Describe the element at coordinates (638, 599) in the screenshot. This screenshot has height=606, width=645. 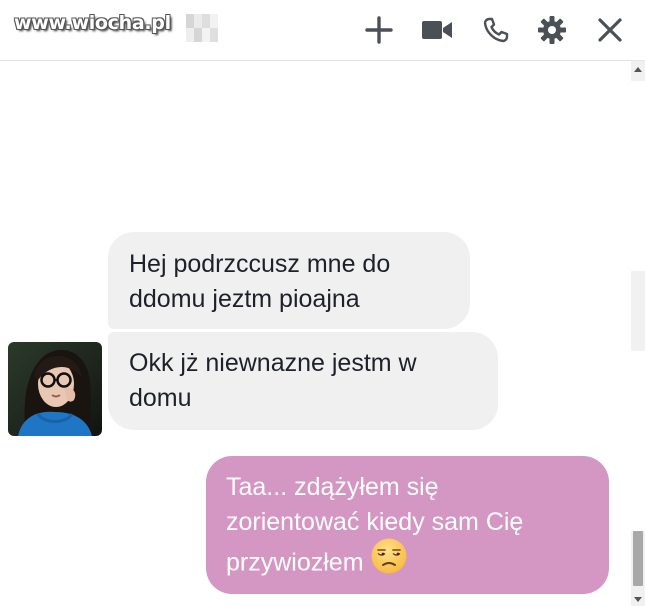
I see `scroll-down-arrow` at that location.